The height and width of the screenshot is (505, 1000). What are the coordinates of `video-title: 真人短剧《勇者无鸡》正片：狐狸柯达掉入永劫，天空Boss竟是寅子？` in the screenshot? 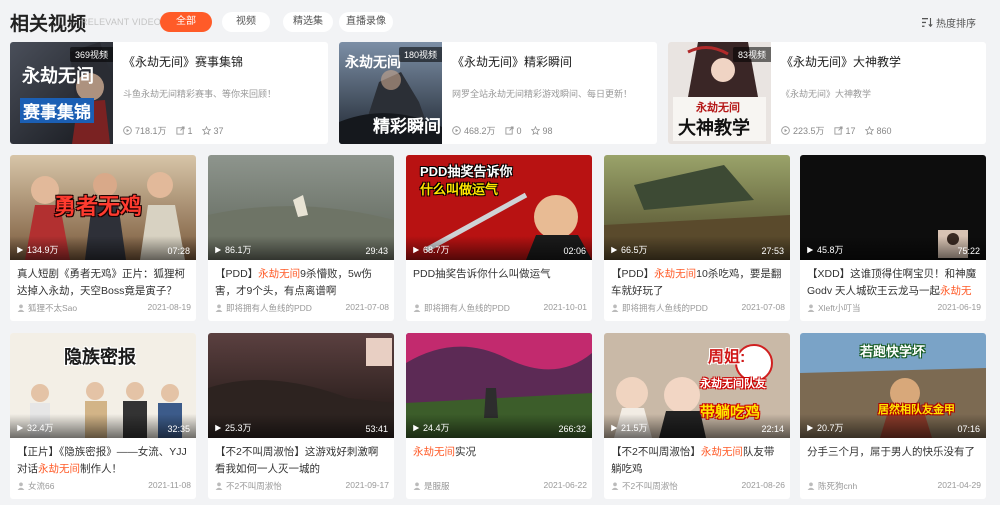 It's located at (103, 283).